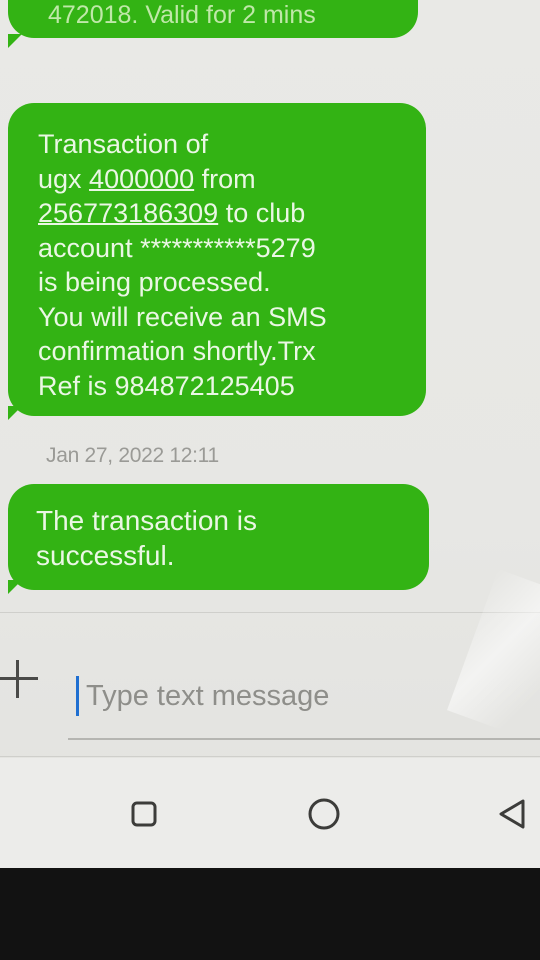 Image resolution: width=540 pixels, height=960 pixels. I want to click on message-text: confirmation shortly.Trx, so click(177, 351).